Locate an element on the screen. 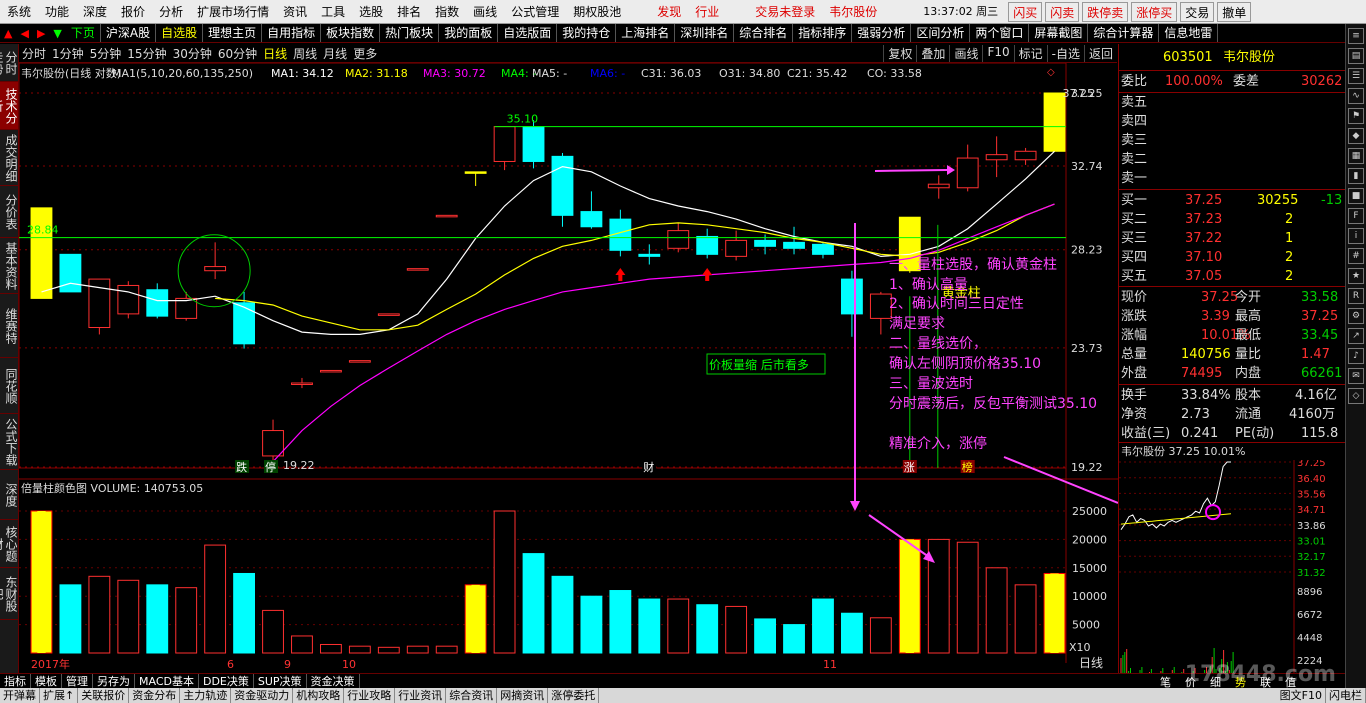 The height and width of the screenshot is (703, 1366). nav-tab: 综合计算器 is located at coordinates (1124, 33).